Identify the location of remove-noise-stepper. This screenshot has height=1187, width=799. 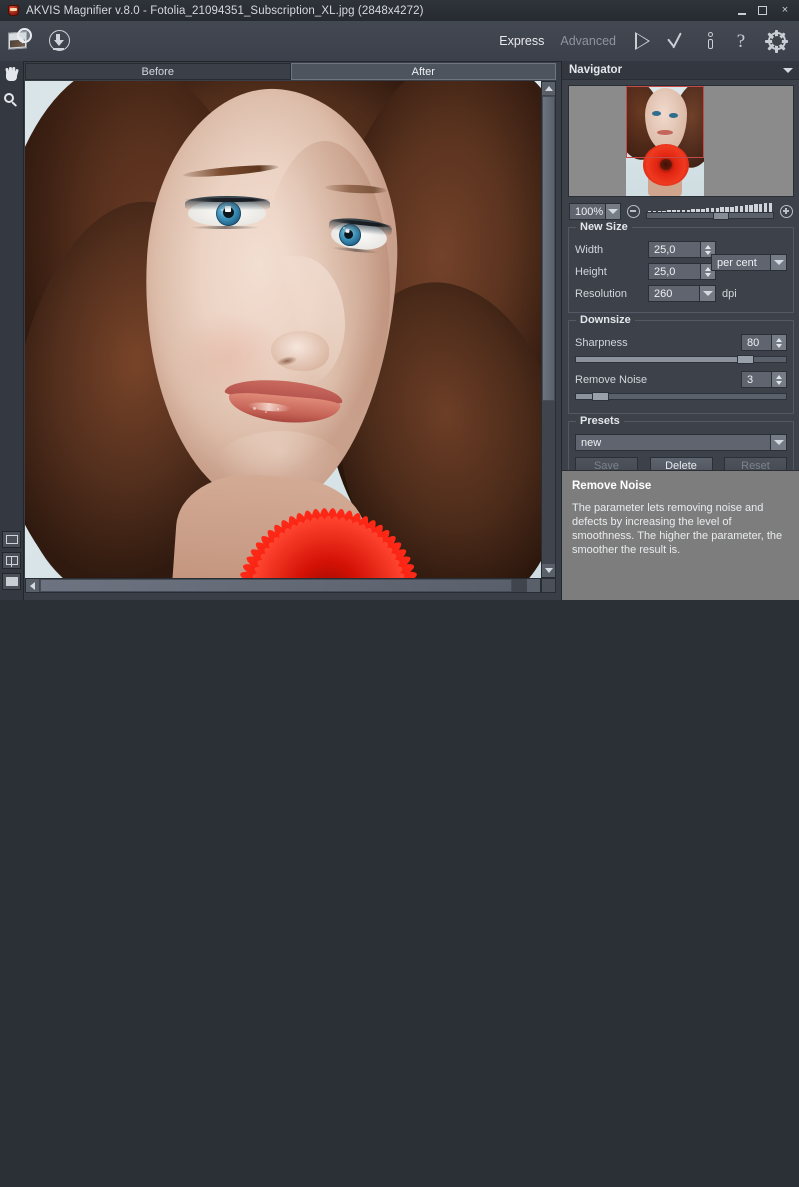
(778, 379).